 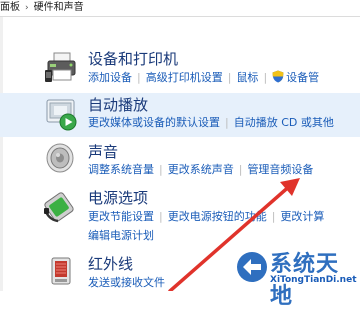 I want to click on edit-power-plan-link: 编辑电源计划, so click(x=121, y=235).